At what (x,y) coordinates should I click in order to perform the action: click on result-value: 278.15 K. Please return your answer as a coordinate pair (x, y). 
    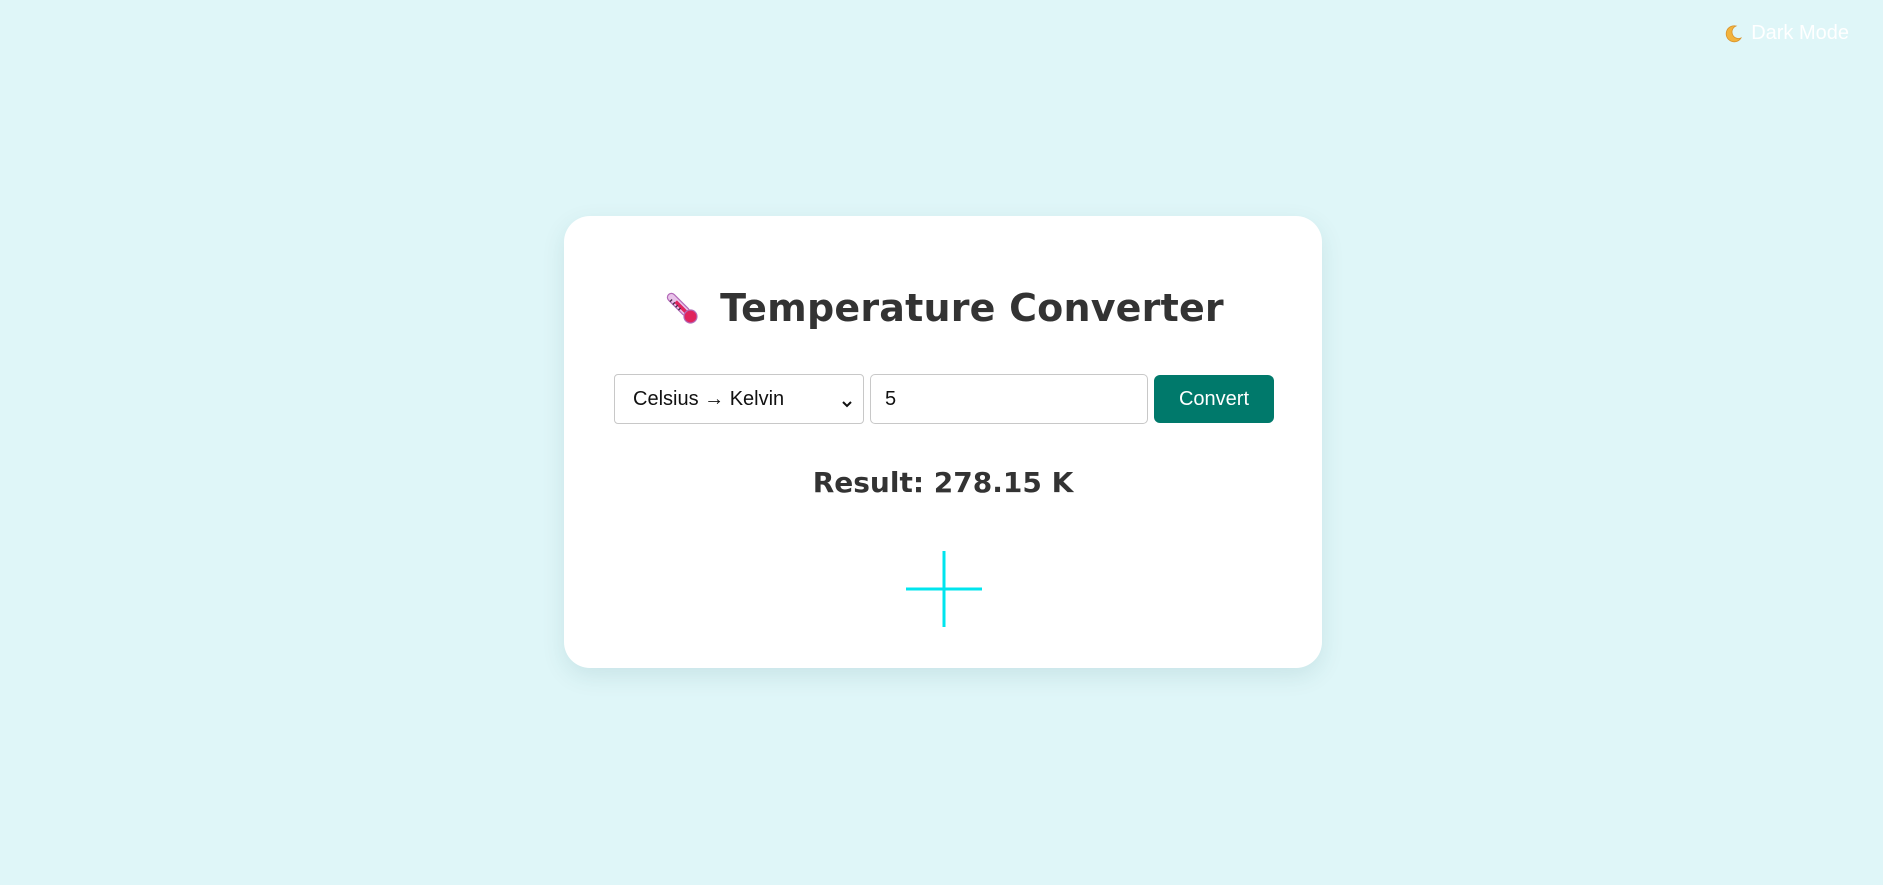
    Looking at the image, I should click on (1003, 482).